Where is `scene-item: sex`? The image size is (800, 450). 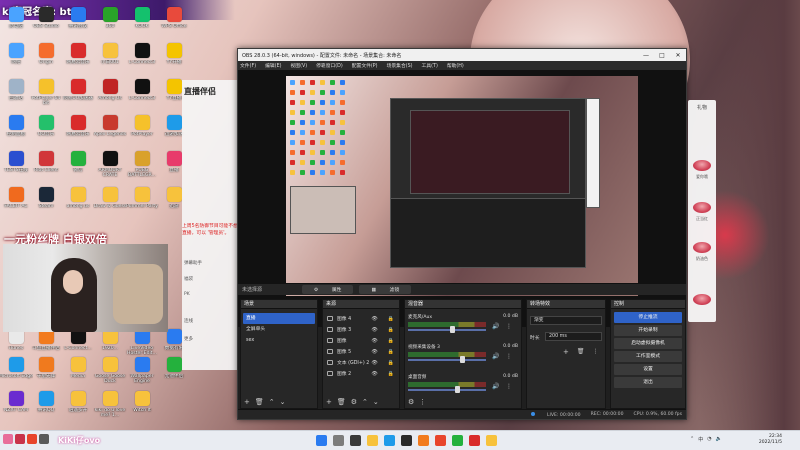
scene-item: sex is located at coordinates (279, 340).